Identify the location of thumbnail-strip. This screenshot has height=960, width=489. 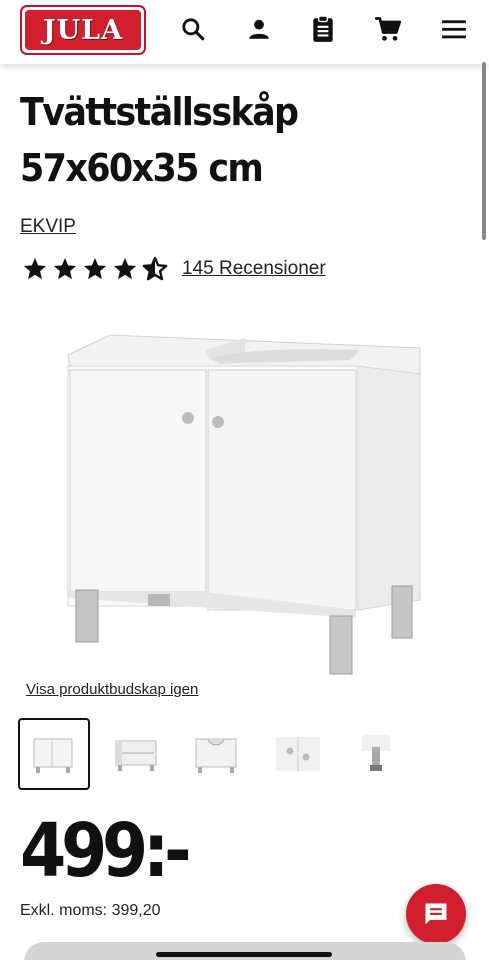
(218, 754).